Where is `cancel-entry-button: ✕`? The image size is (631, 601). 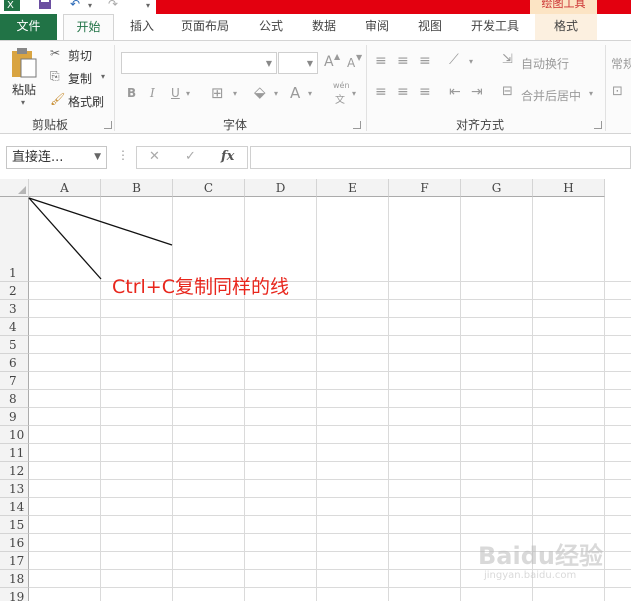 cancel-entry-button: ✕ is located at coordinates (154, 156).